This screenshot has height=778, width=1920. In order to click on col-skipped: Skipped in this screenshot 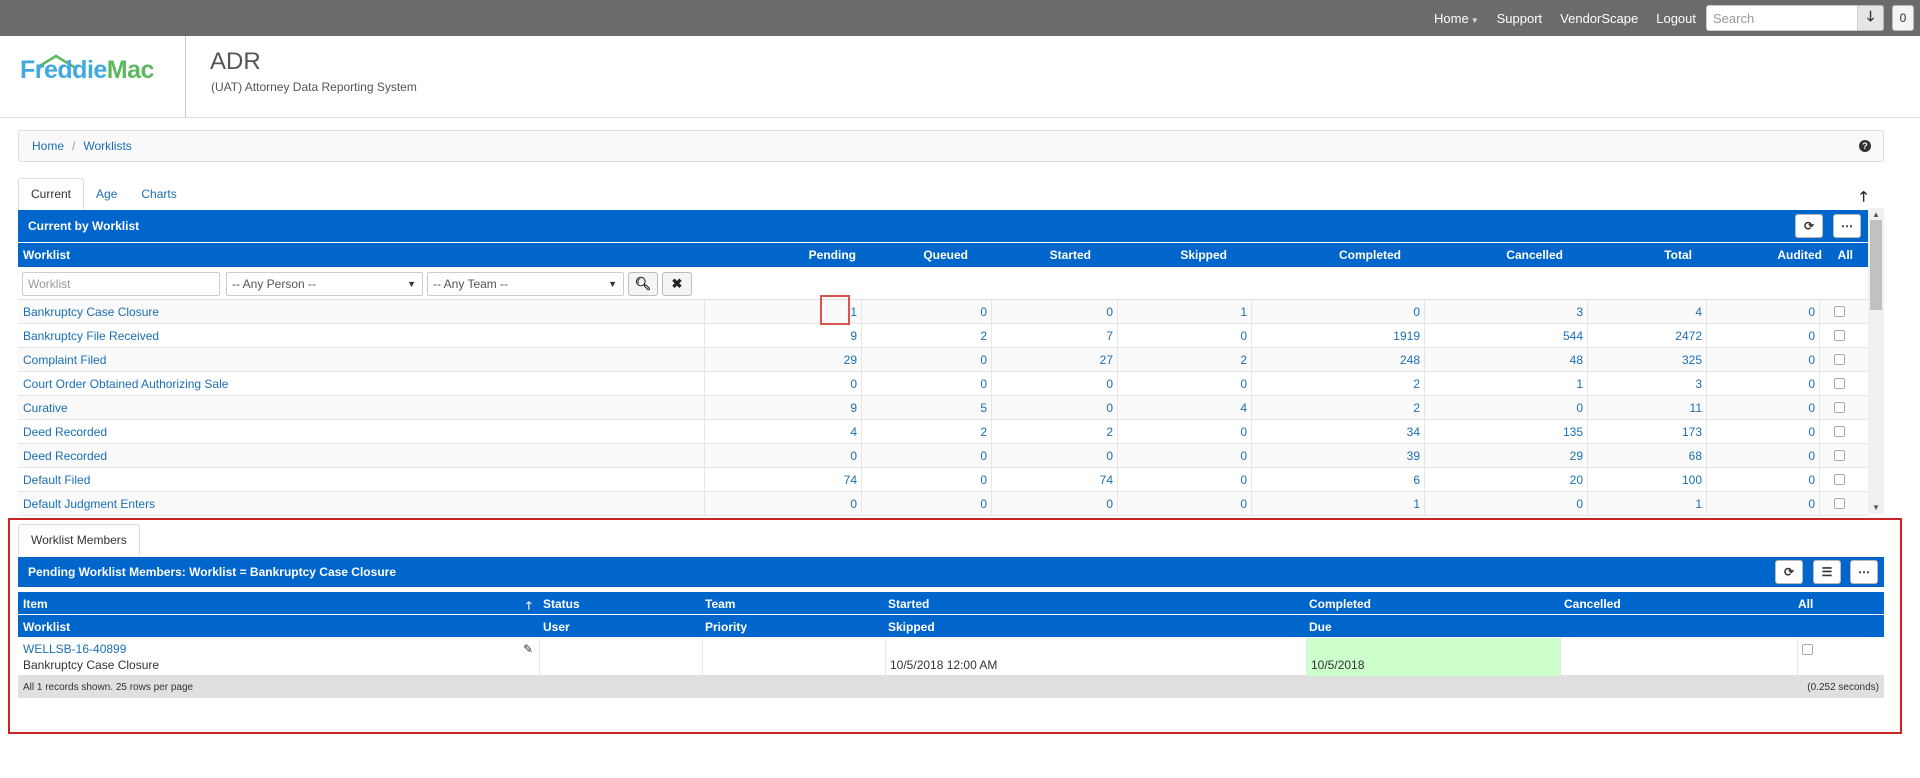, I will do `click(1203, 255)`.